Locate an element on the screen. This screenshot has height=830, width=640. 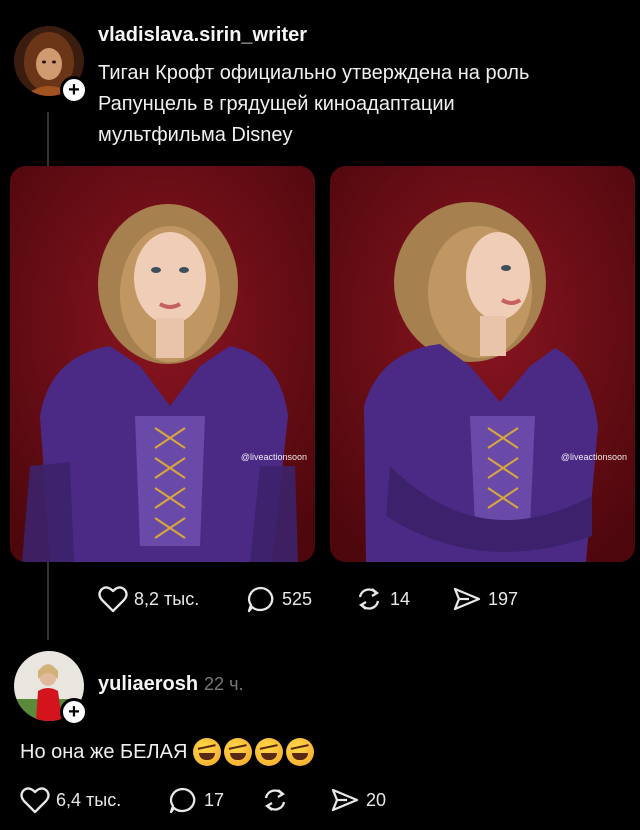
like-button: 8,2 тыс. is located at coordinates (172, 599).